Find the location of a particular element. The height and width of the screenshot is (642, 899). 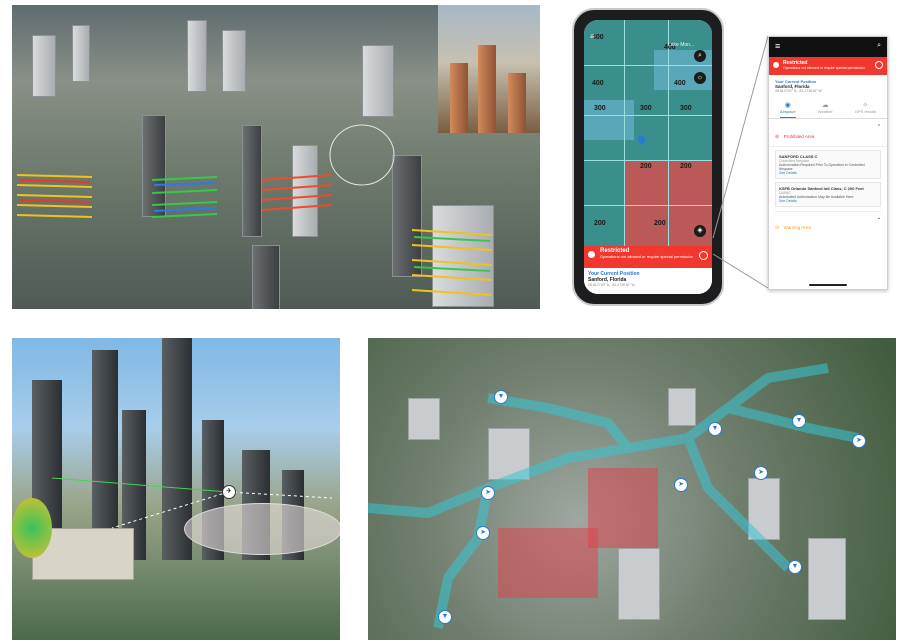

chevron-down-icon: ⌄ is located at coordinates (879, 218).